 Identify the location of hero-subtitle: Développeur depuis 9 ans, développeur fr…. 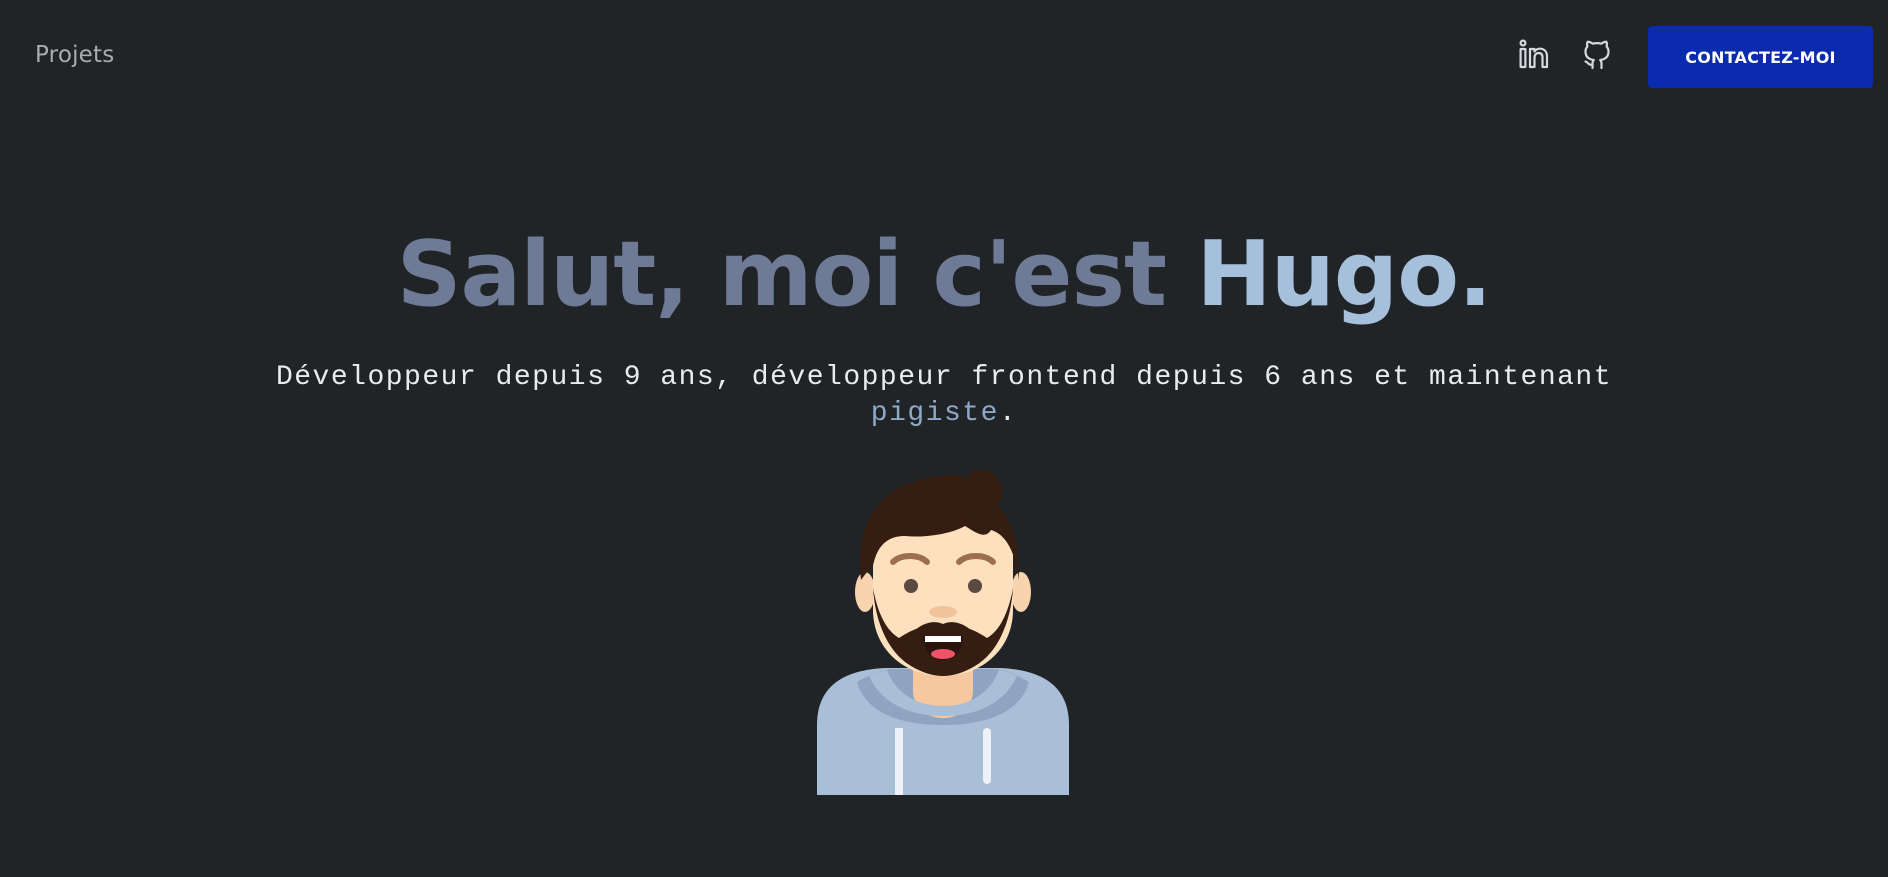
(944, 396).